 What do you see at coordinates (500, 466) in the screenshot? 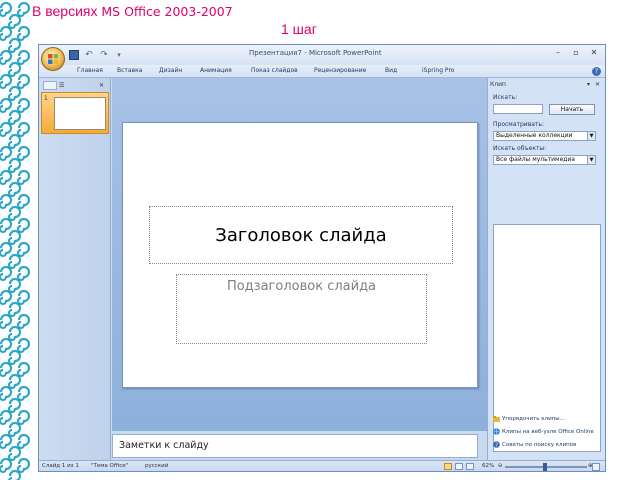
I see `zoom-out-icon: ⊖` at bounding box center [500, 466].